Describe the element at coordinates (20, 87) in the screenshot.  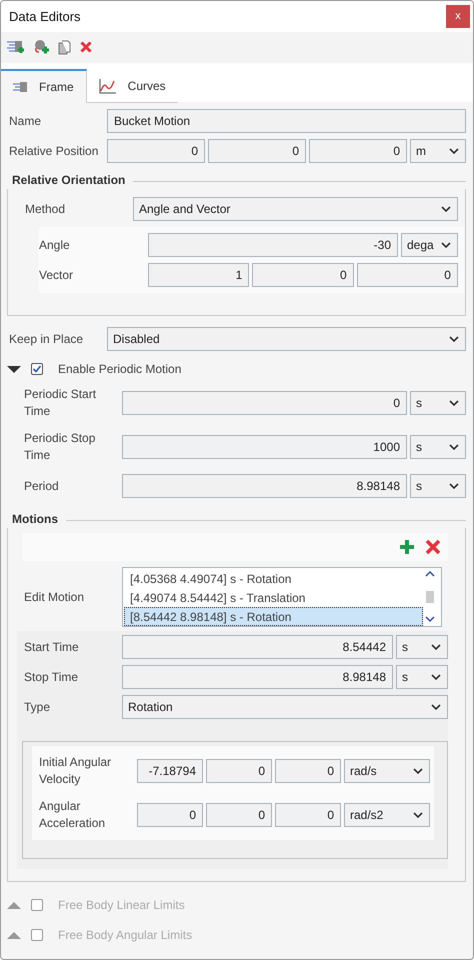
I see `layers-icon` at that location.